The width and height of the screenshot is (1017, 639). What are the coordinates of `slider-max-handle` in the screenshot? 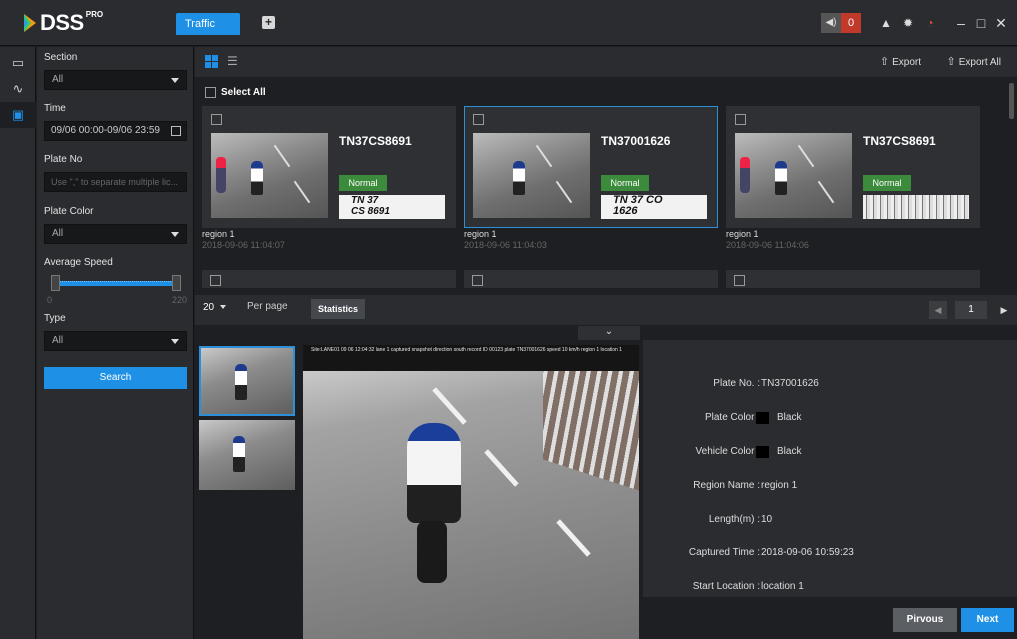 It's located at (176, 283).